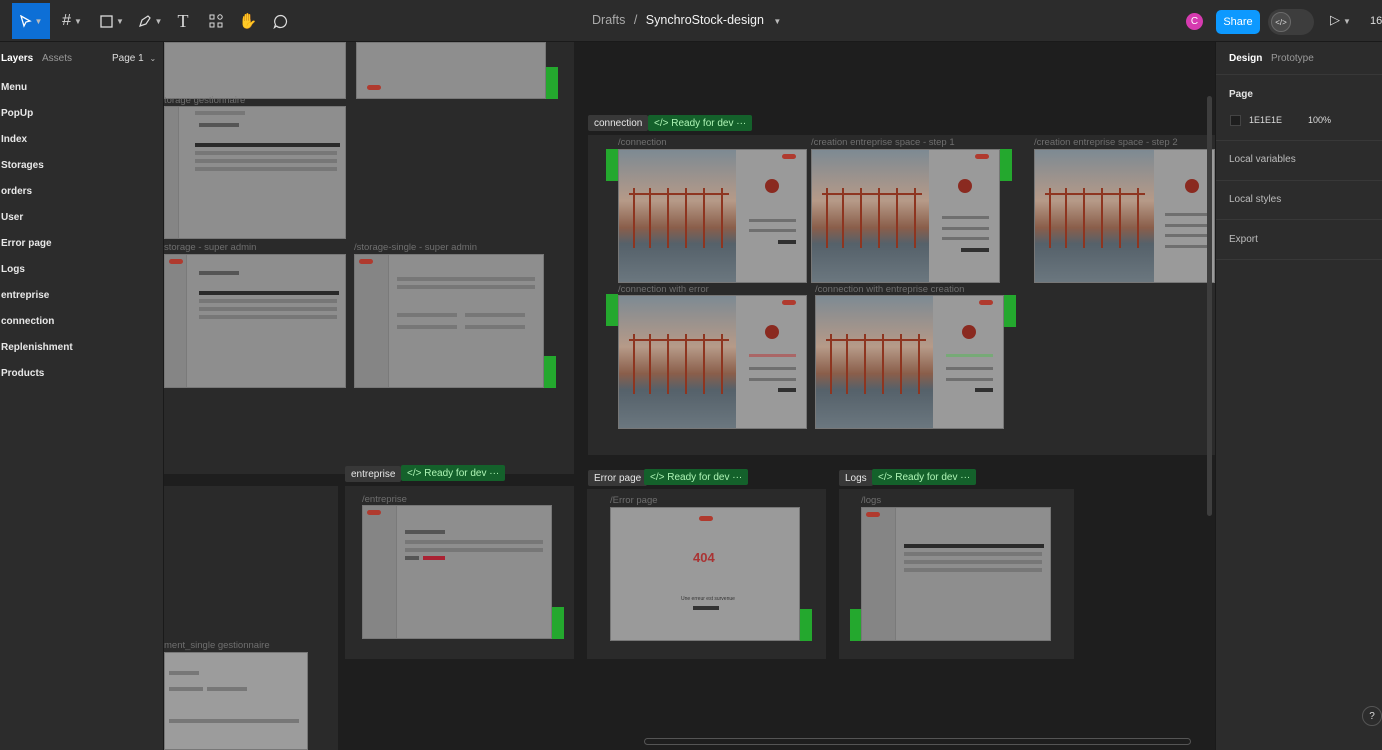 Image resolution: width=1382 pixels, height=750 pixels. Describe the element at coordinates (449, 321) in the screenshot. I see `frame-storage-single` at that location.